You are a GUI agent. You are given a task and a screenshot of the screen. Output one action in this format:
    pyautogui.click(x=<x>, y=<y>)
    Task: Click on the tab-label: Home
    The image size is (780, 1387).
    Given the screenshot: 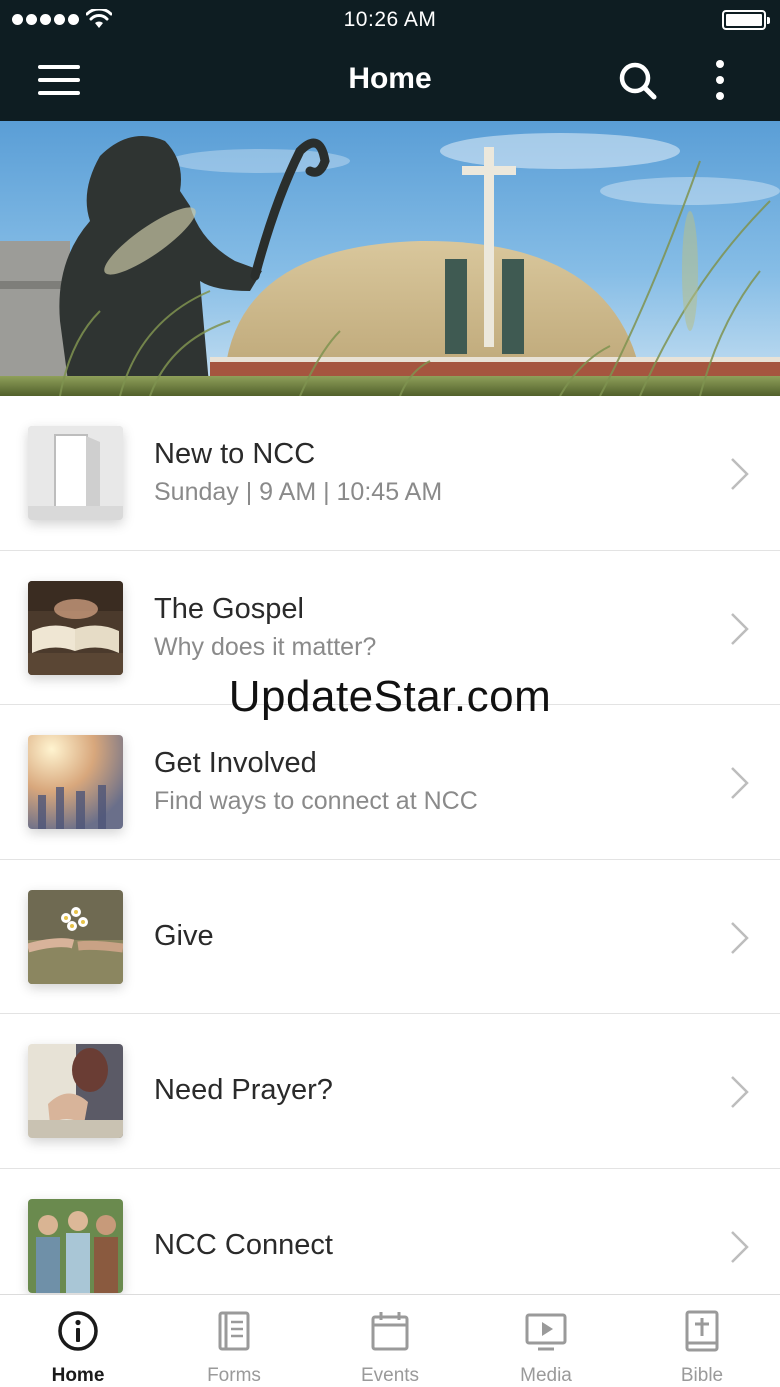 What is the action you would take?
    pyautogui.click(x=78, y=1375)
    